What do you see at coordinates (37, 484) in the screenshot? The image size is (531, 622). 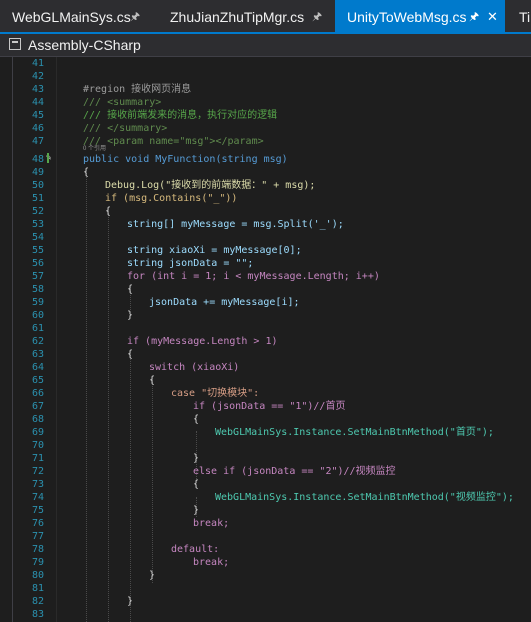 I see `line-number: 73` at bounding box center [37, 484].